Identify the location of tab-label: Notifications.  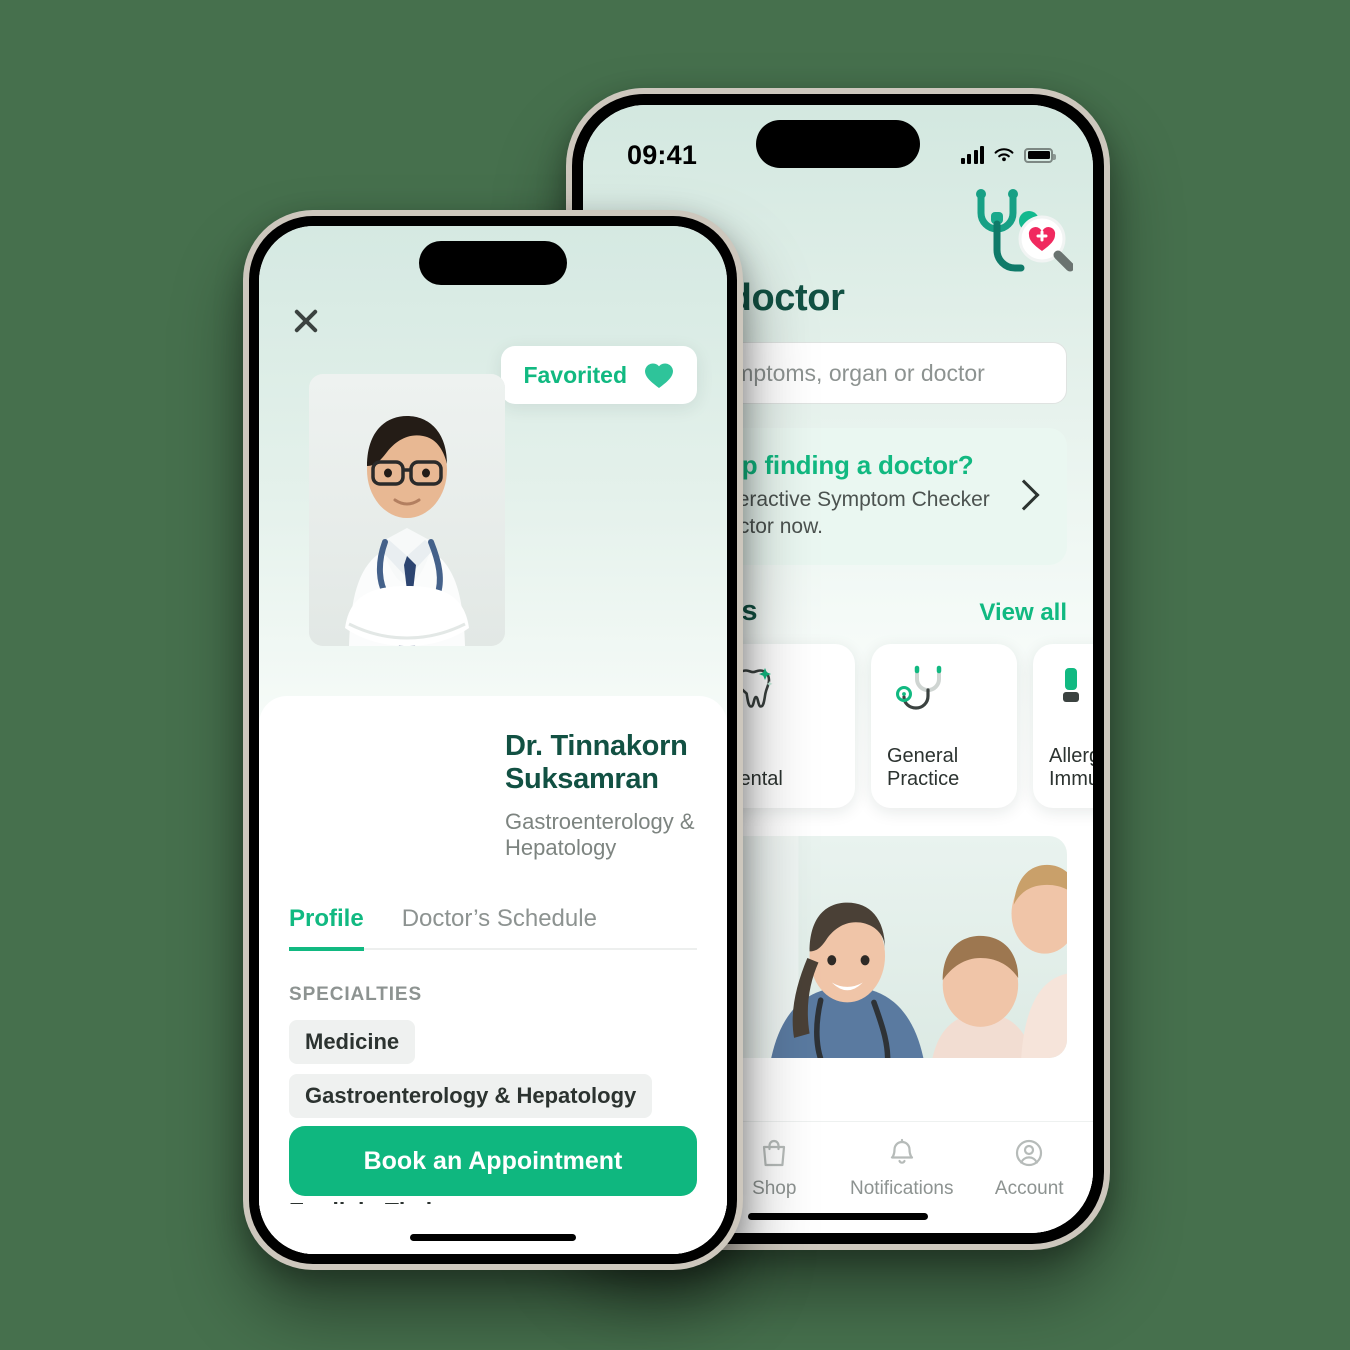
(902, 1188).